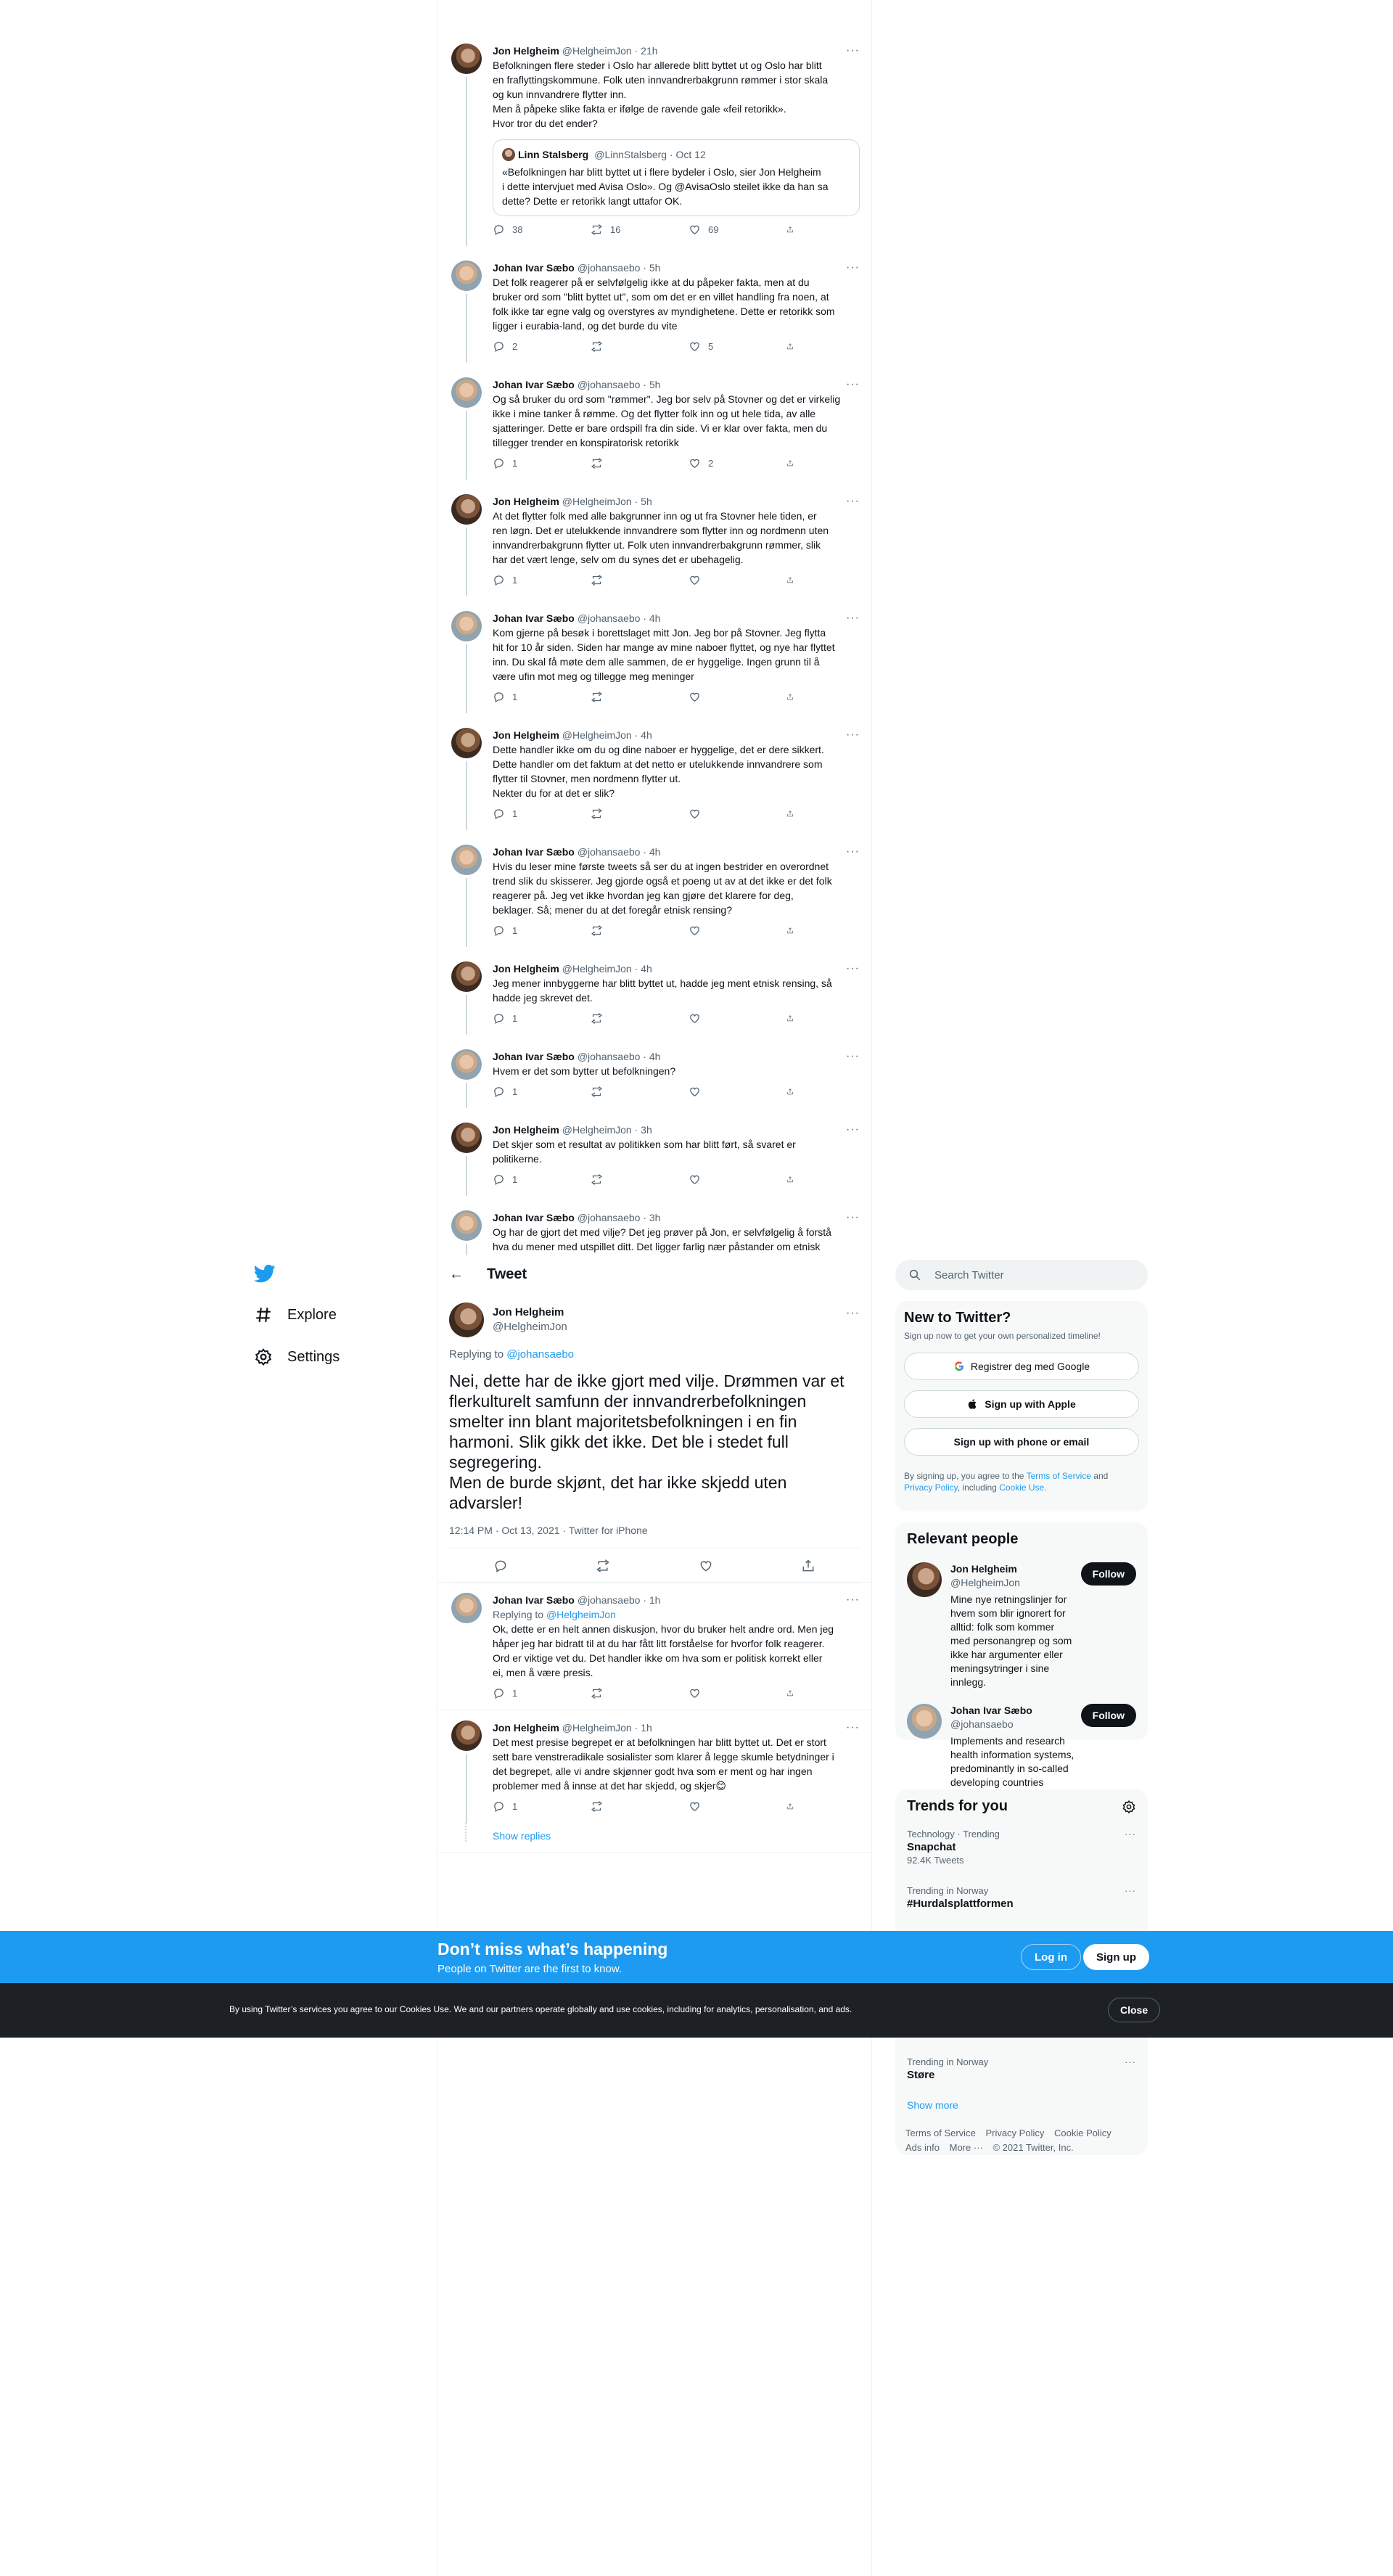  Describe the element at coordinates (525, 346) in the screenshot. I see `reply-button: 2` at that location.